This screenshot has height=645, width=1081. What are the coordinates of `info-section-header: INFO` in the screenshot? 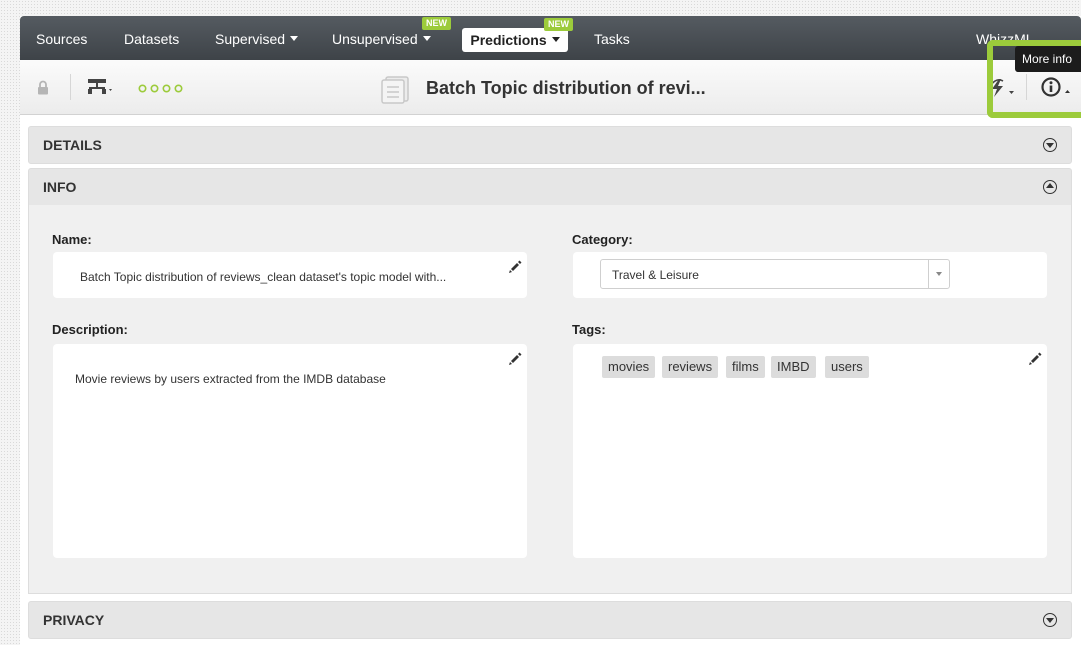 It's located at (550, 187).